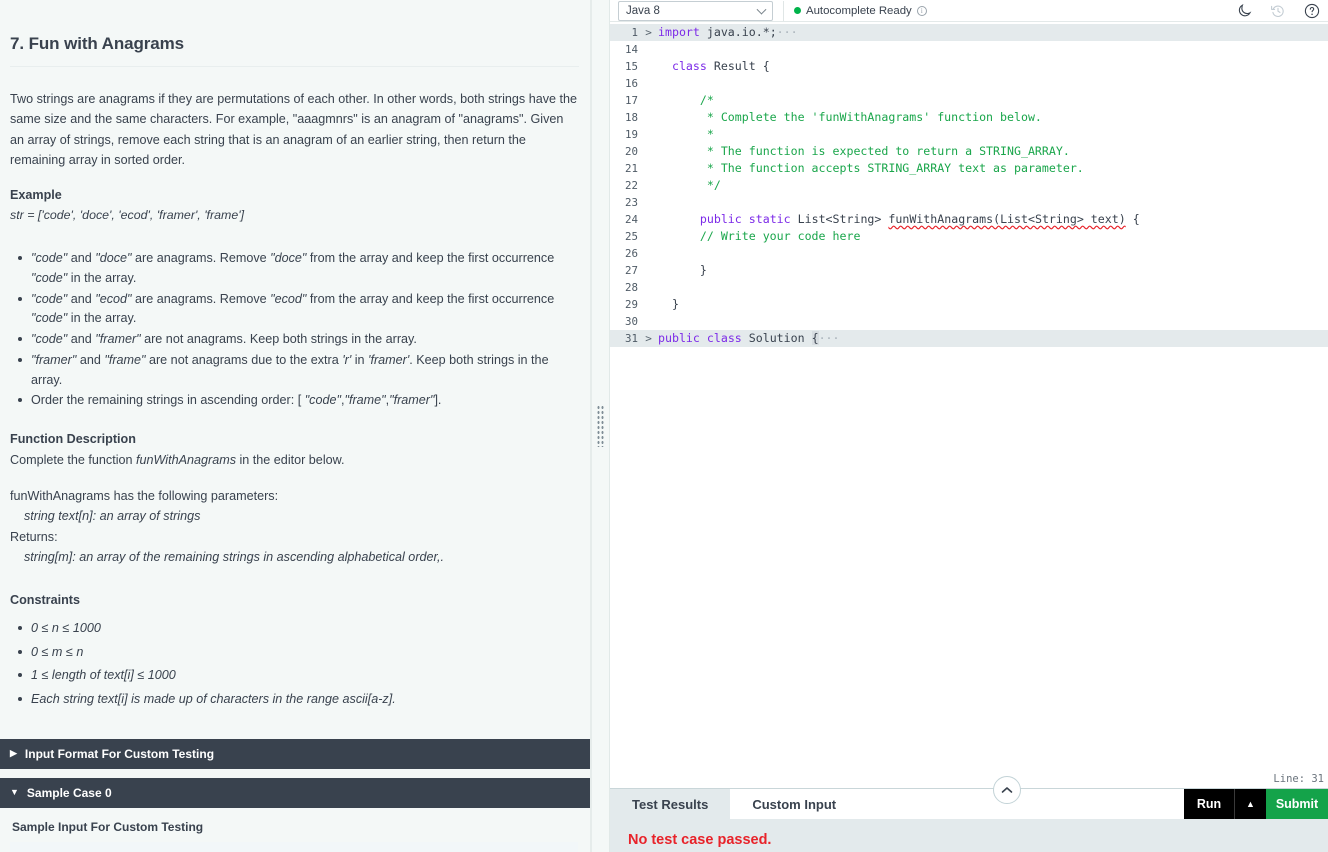  What do you see at coordinates (839, 219) in the screenshot?
I see `code-token: List<String>` at bounding box center [839, 219].